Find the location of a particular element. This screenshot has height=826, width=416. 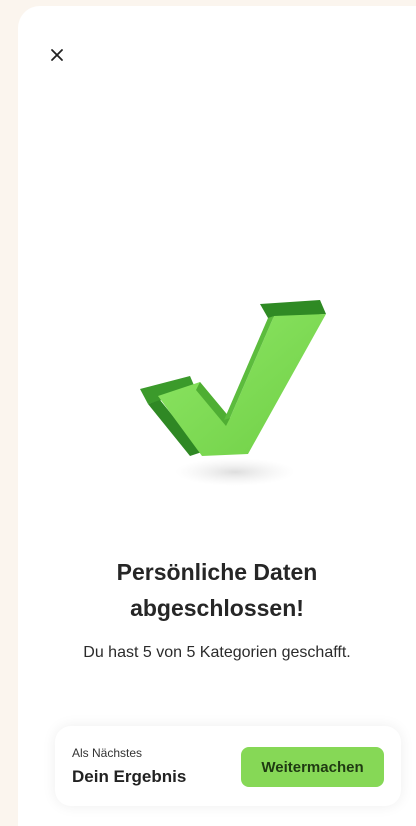

next-step-title: Dein Ergebnis is located at coordinates (129, 776).